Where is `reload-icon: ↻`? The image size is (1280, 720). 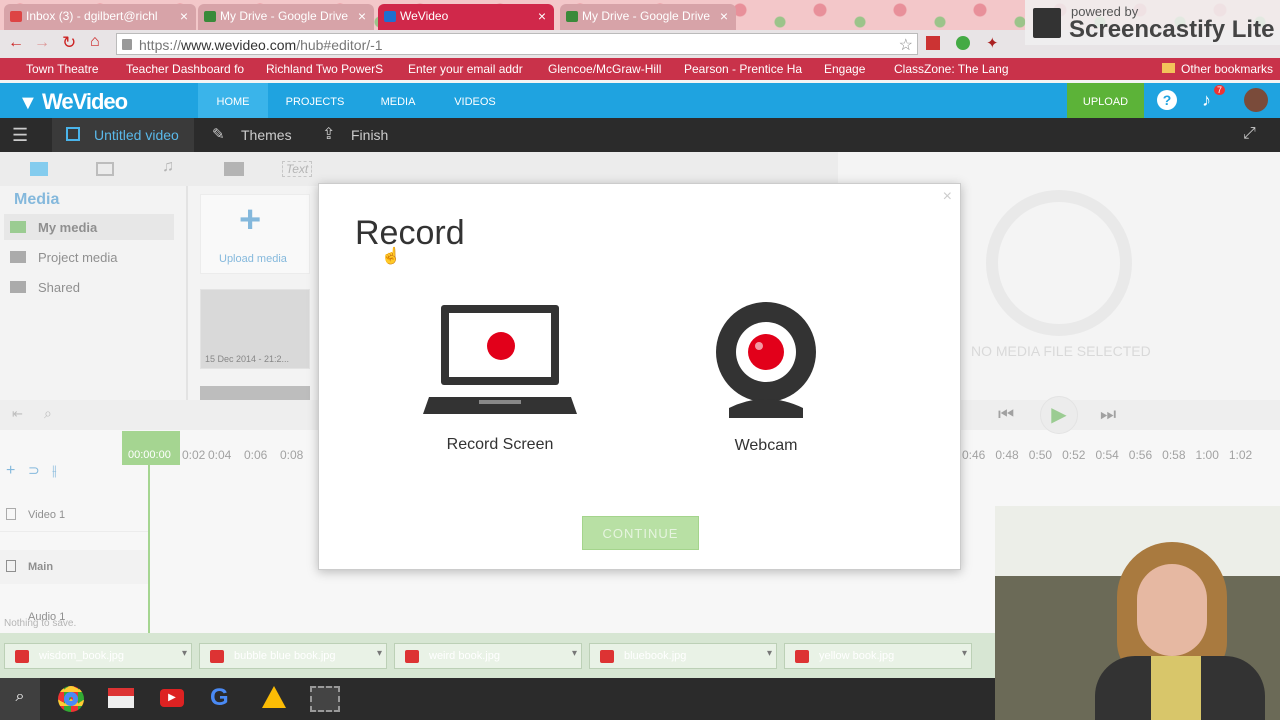 reload-icon: ↻ is located at coordinates (69, 43).